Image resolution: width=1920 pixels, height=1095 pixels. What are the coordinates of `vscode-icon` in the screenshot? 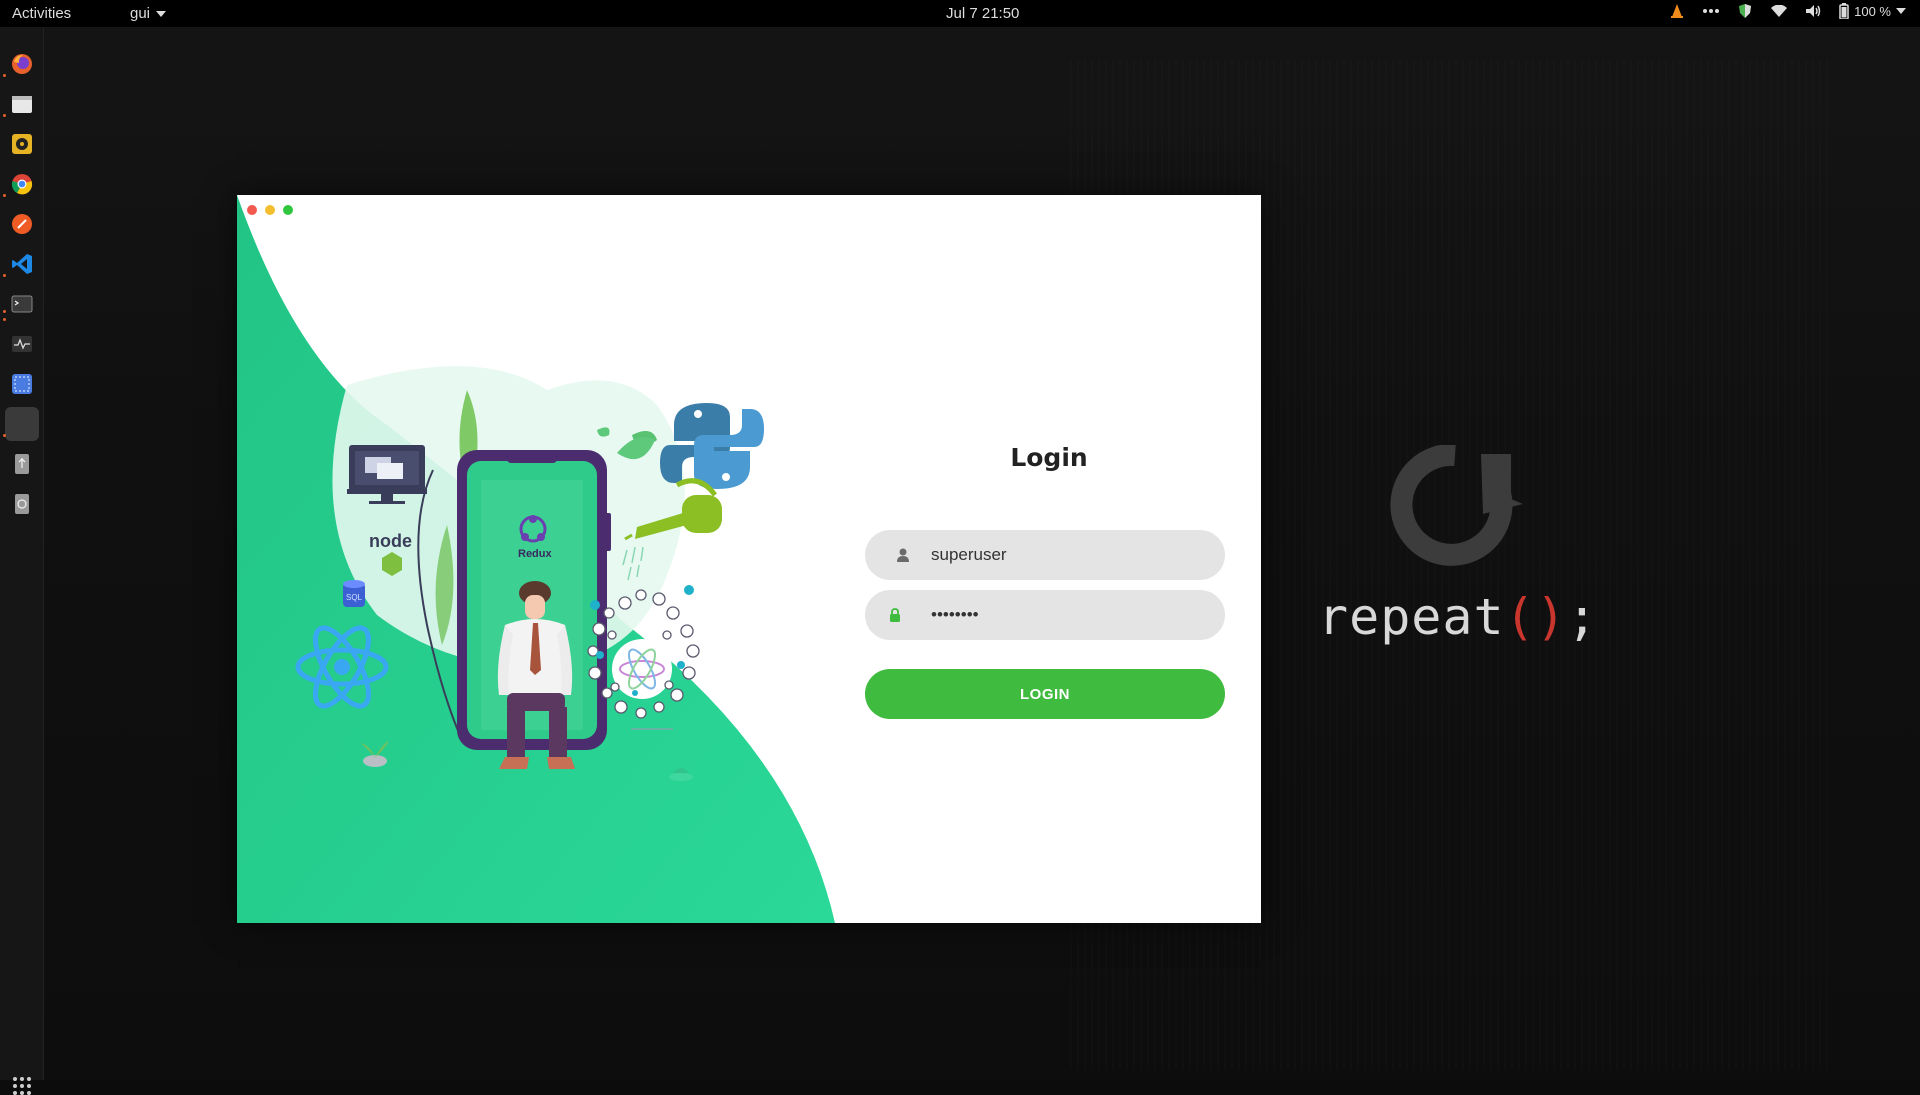 It's located at (22, 264).